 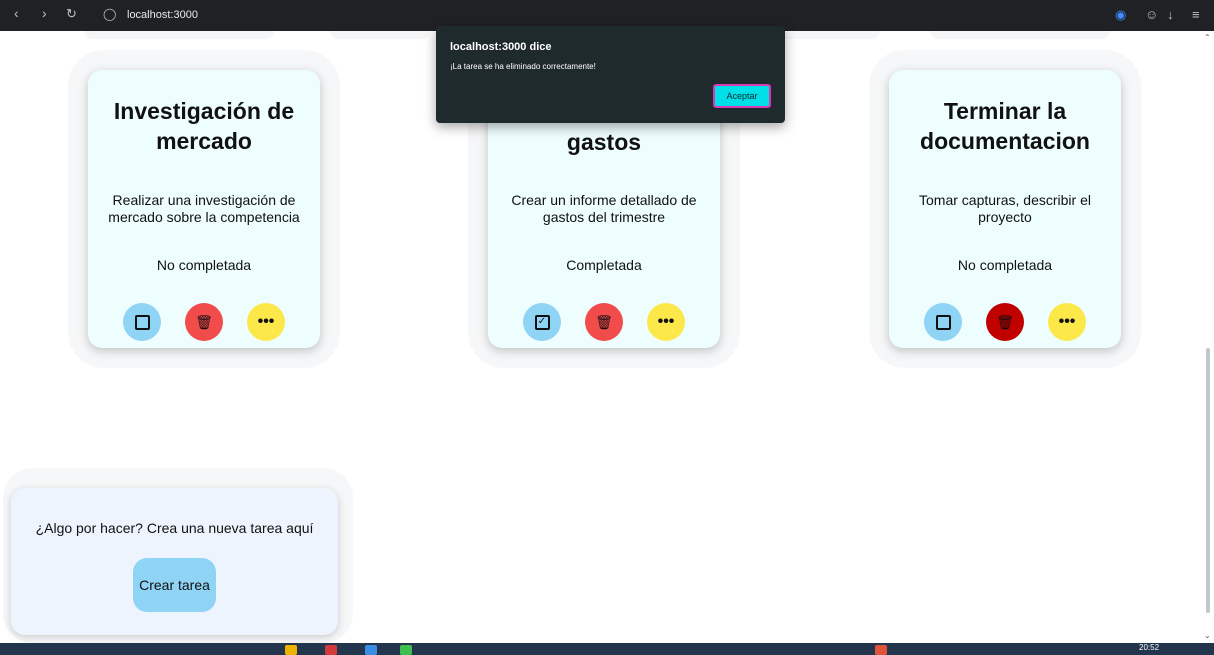 I want to click on taskbar-clock: 20:52, so click(x=1149, y=647).